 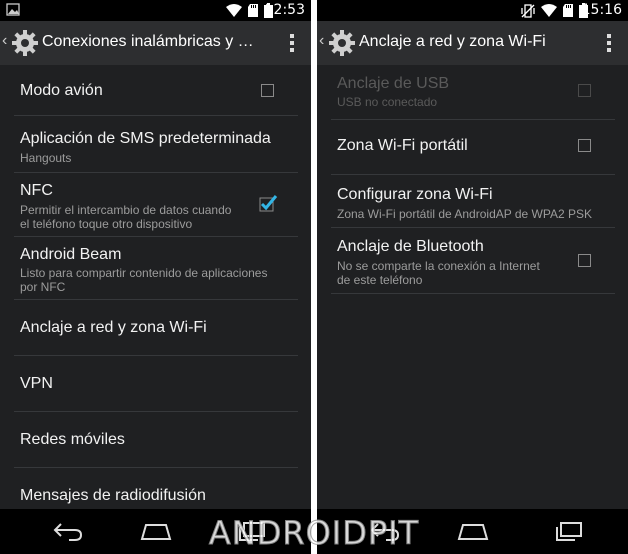 What do you see at coordinates (46, 158) in the screenshot?
I see `item-summary: Hangouts` at bounding box center [46, 158].